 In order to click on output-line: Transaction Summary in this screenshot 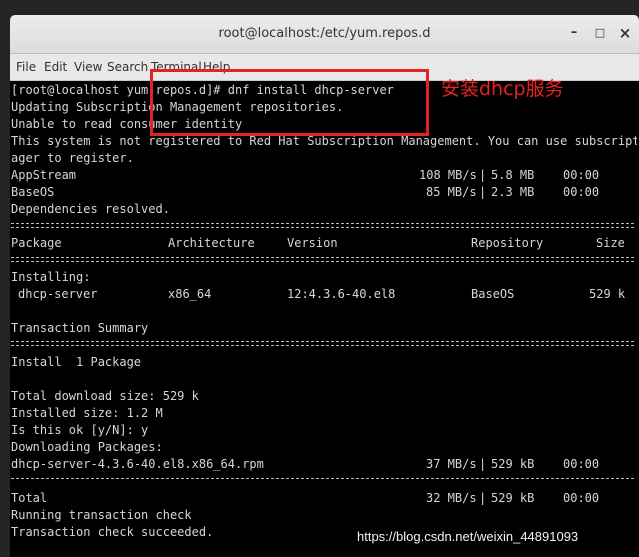, I will do `click(80, 328)`.